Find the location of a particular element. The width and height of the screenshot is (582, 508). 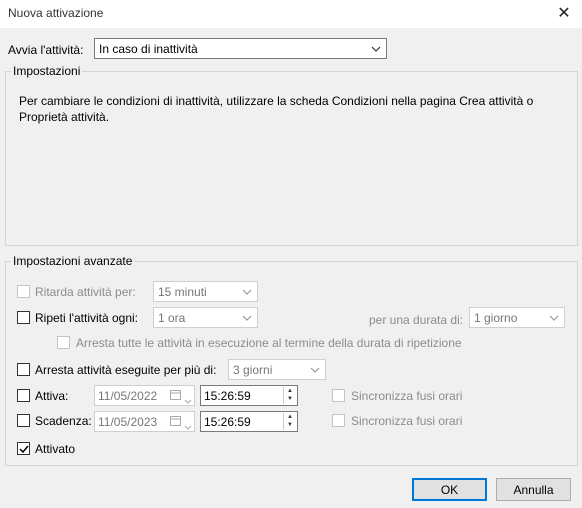

expire-date-value: 11/05/2023 is located at coordinates (128, 421).